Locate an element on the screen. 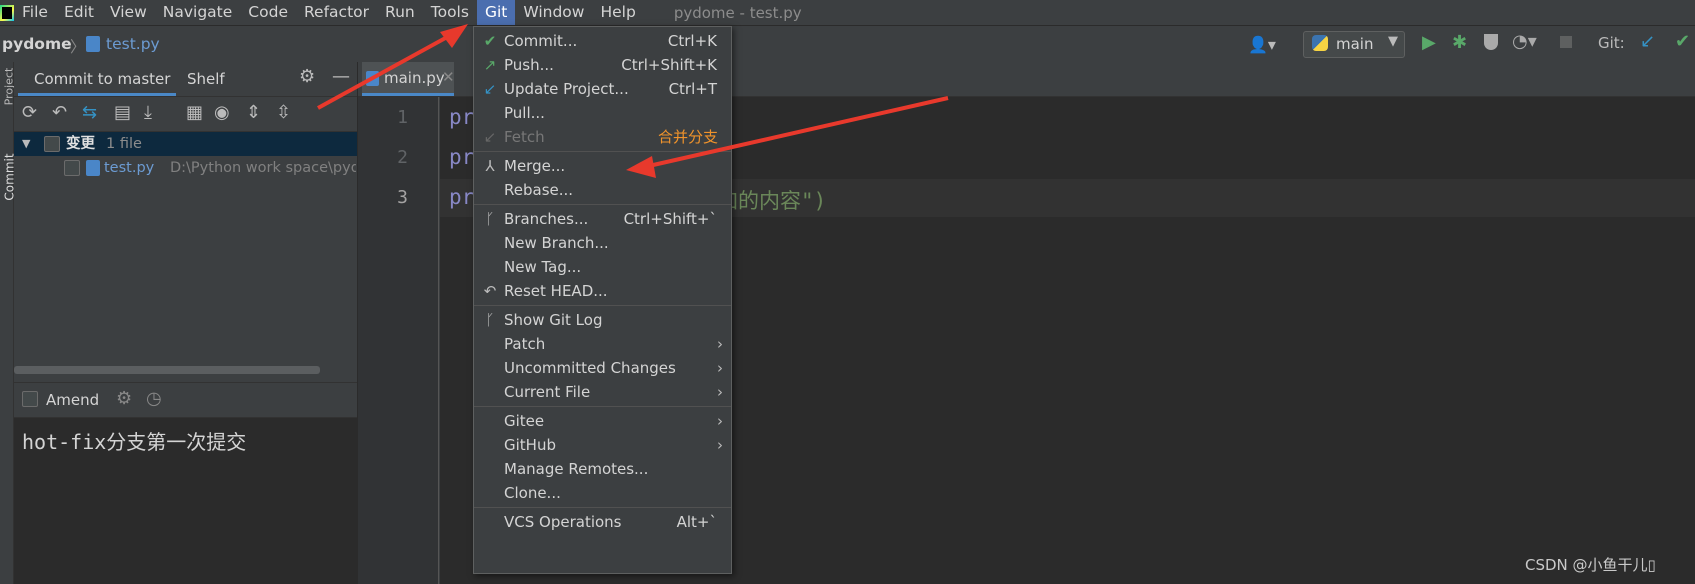 The image size is (1695, 584). arrow-to-git-menu is located at coordinates (392, 67).